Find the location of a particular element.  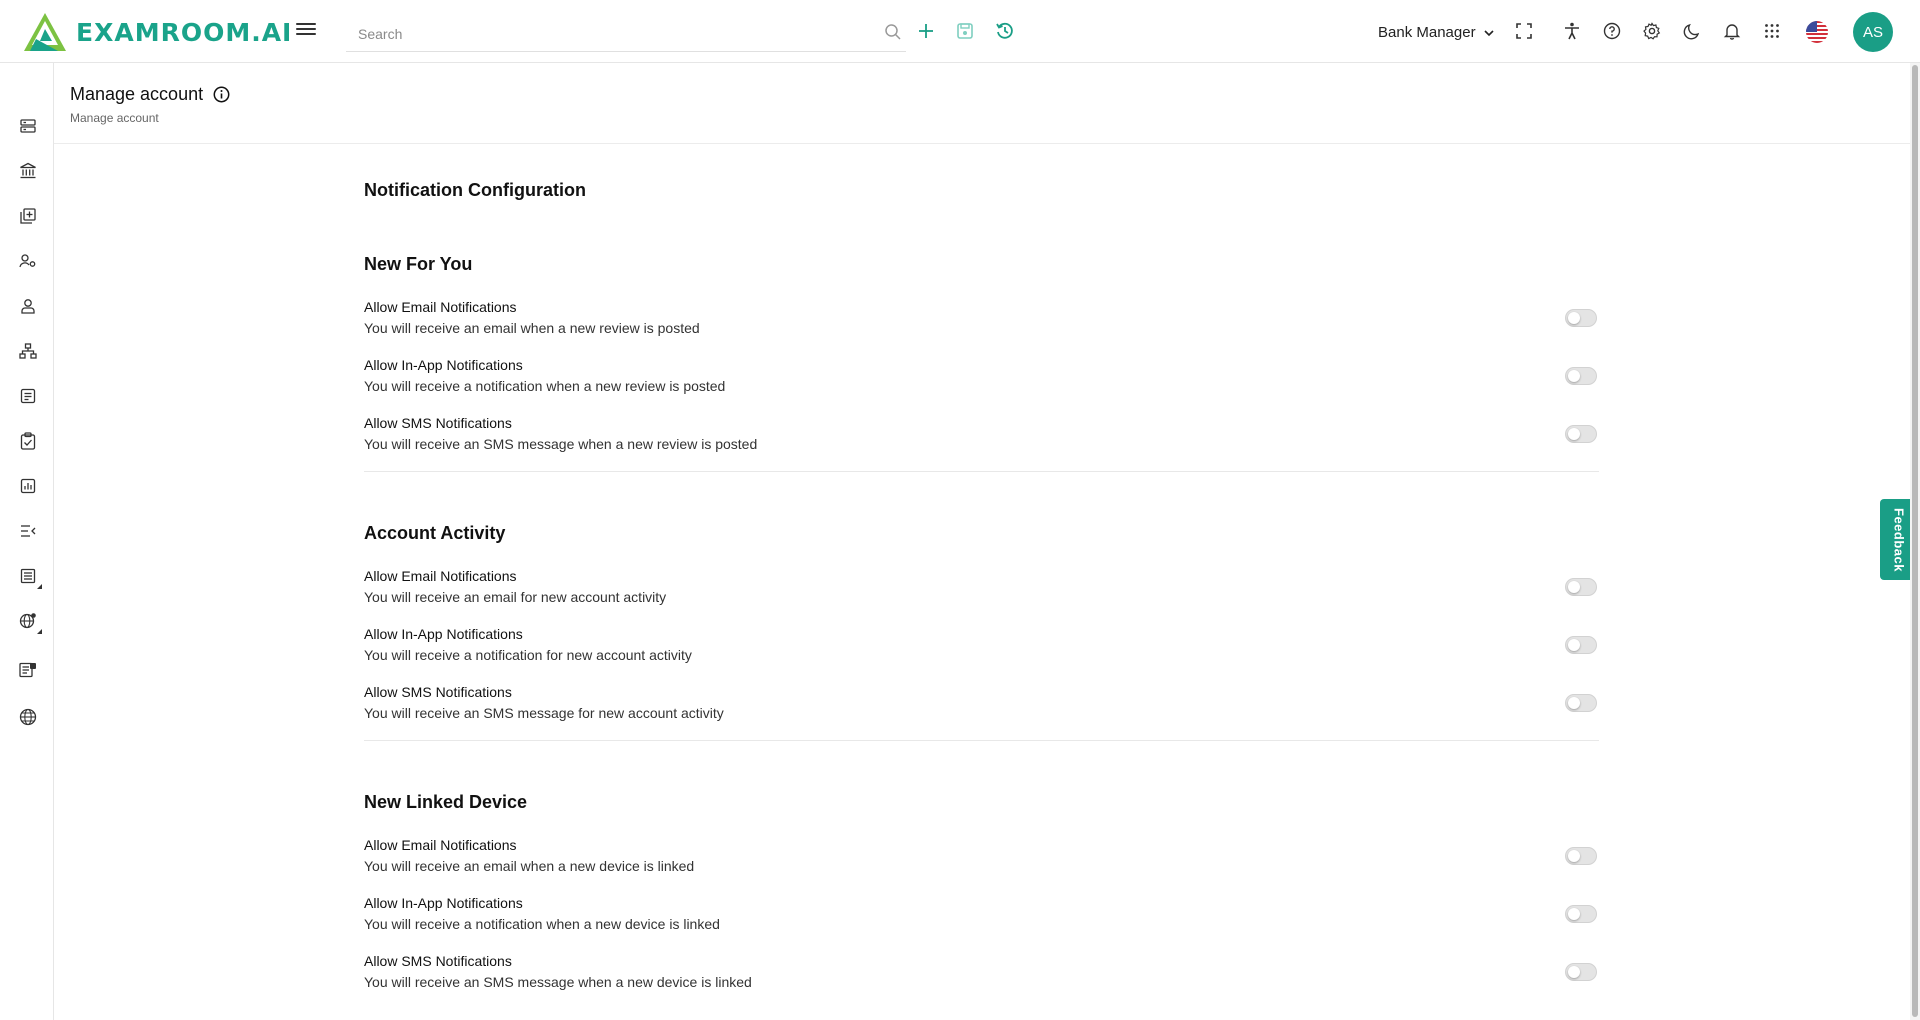

plus-icon is located at coordinates (926, 31).